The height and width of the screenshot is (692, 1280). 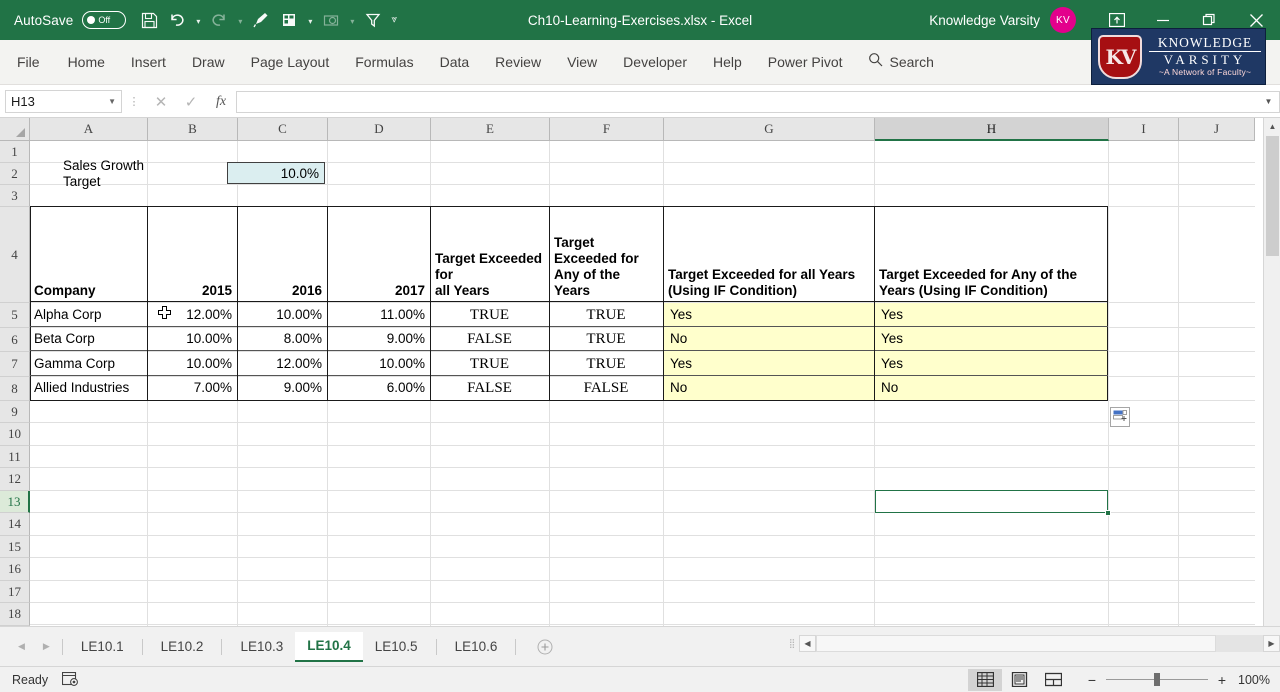 What do you see at coordinates (489, 363) in the screenshot?
I see `cell-e7-all-years: TRUE` at bounding box center [489, 363].